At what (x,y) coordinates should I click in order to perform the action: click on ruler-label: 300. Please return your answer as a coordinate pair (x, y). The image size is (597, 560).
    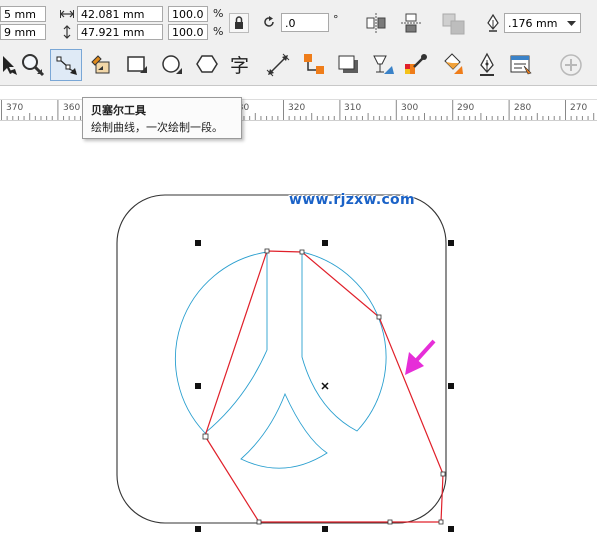
    Looking at the image, I should click on (410, 108).